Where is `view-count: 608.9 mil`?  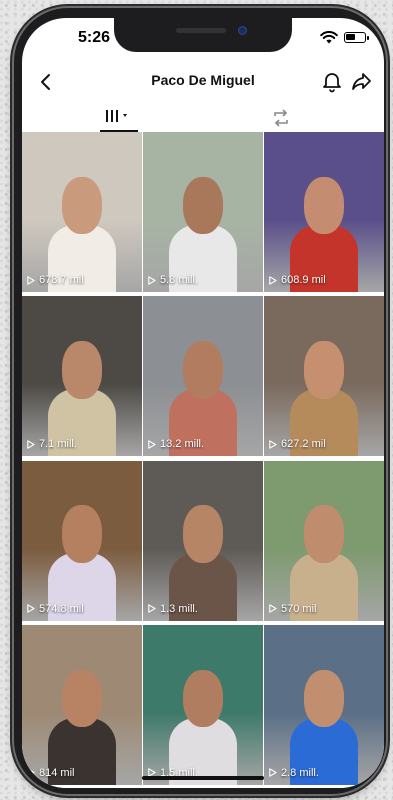 view-count: 608.9 mil is located at coordinates (297, 280).